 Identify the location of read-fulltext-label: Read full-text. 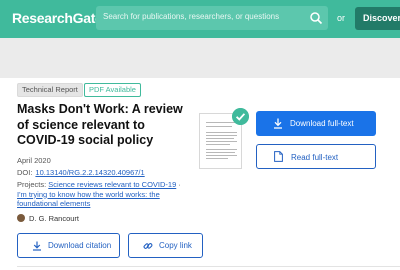
(315, 157).